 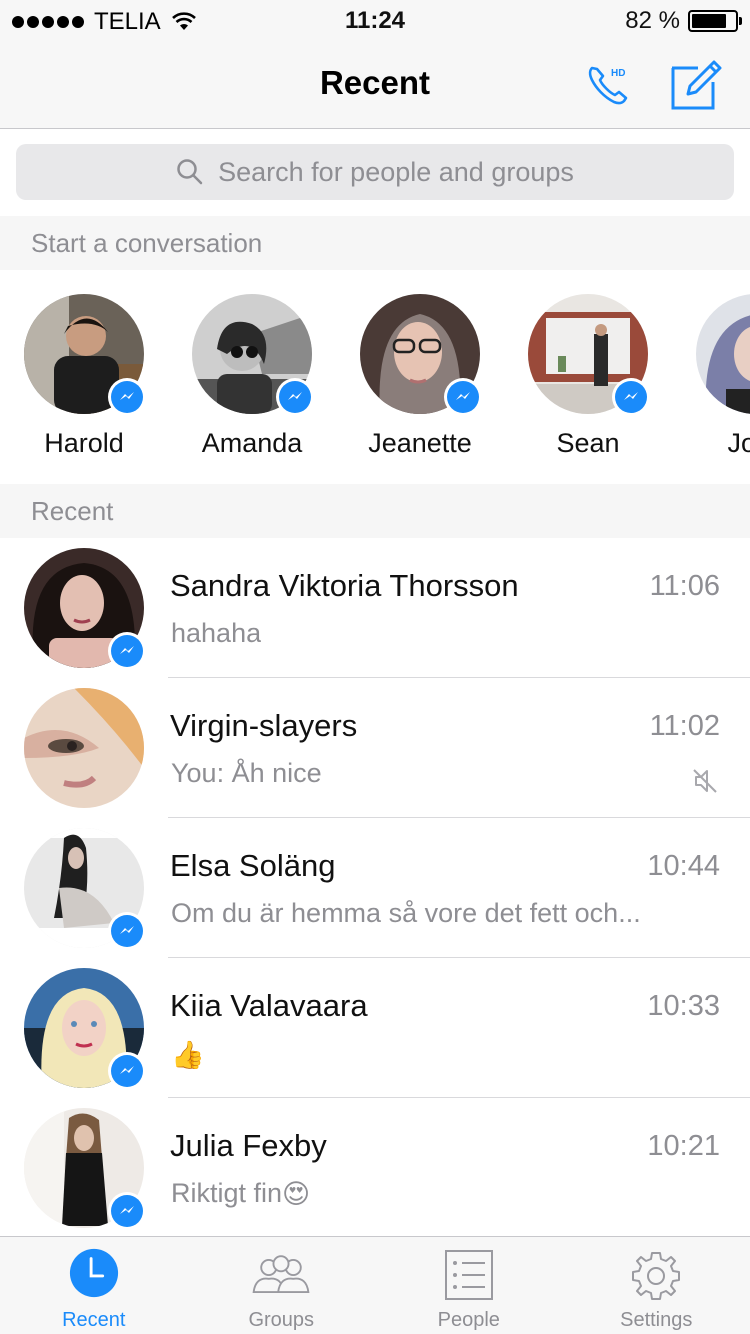 What do you see at coordinates (190, 172) in the screenshot?
I see `search-icon` at bounding box center [190, 172].